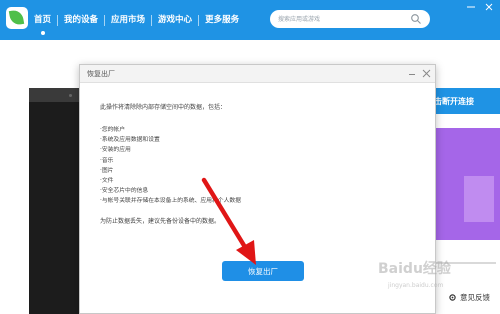 This screenshot has height=314, width=500. What do you see at coordinates (250, 20) in the screenshot?
I see `top-bar: 首页 我的设备 应用市场 游戏中心 更多服务 搜索应用或游戏` at bounding box center [250, 20].